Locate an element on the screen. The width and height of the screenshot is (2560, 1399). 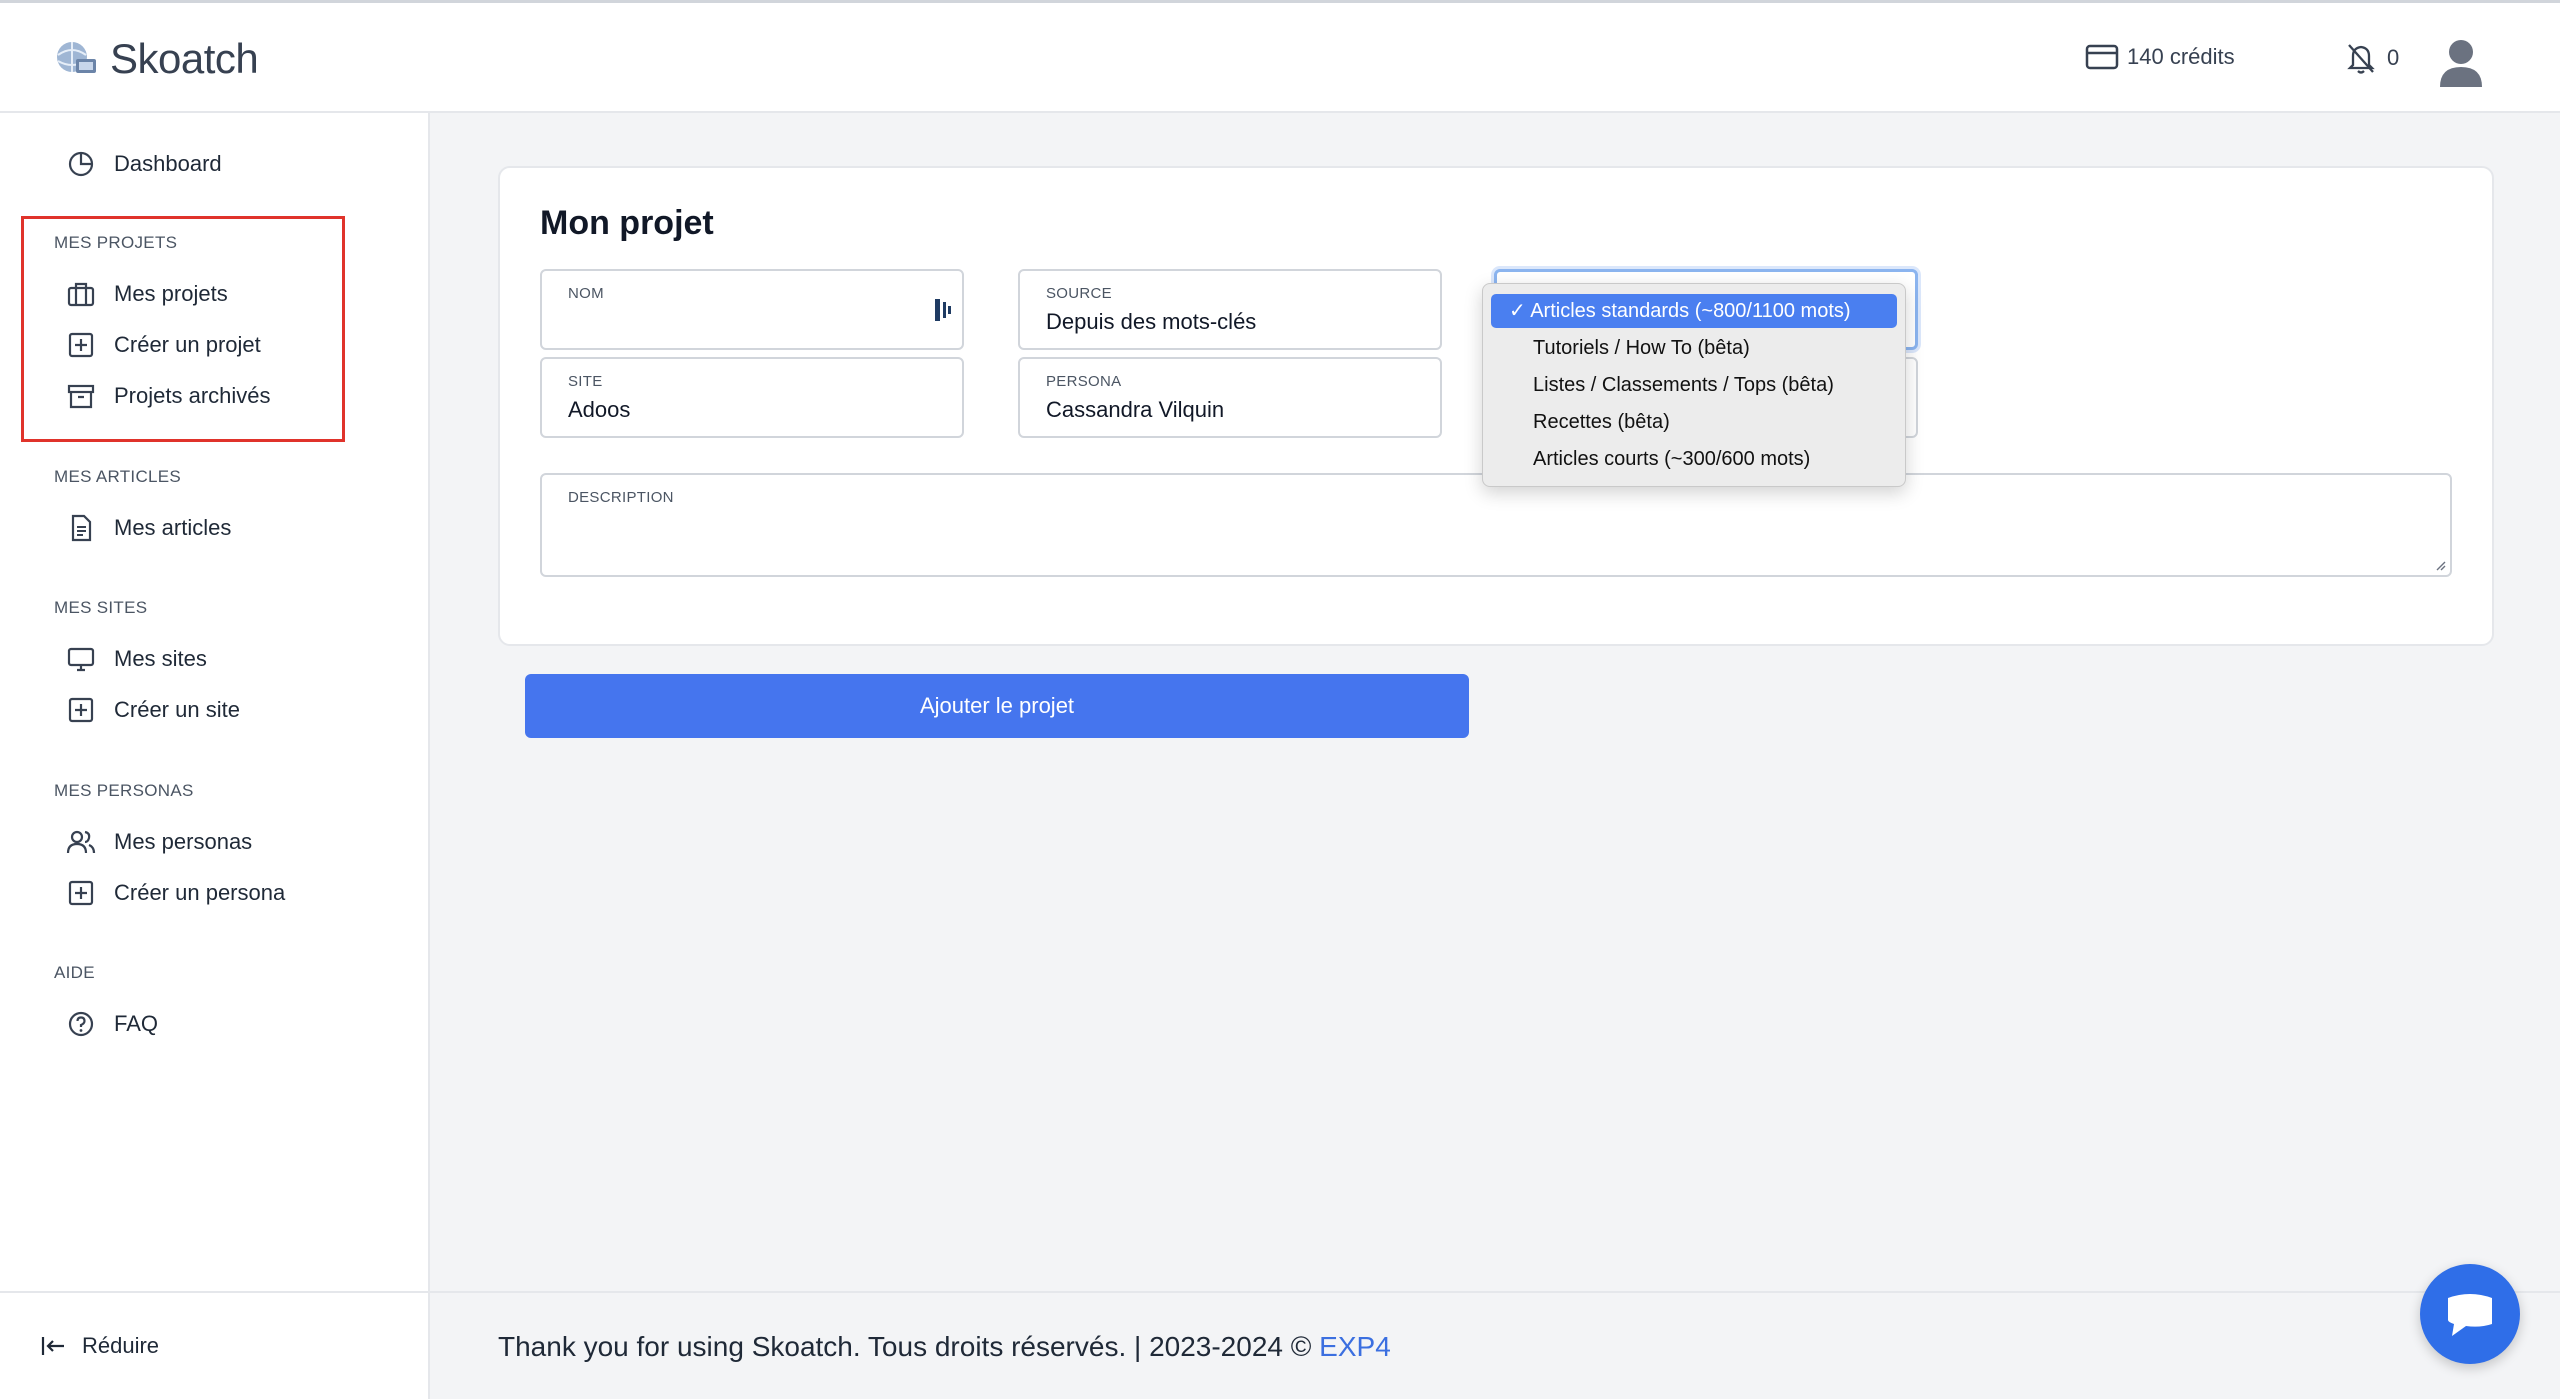
briefcase-icon is located at coordinates (81, 294).